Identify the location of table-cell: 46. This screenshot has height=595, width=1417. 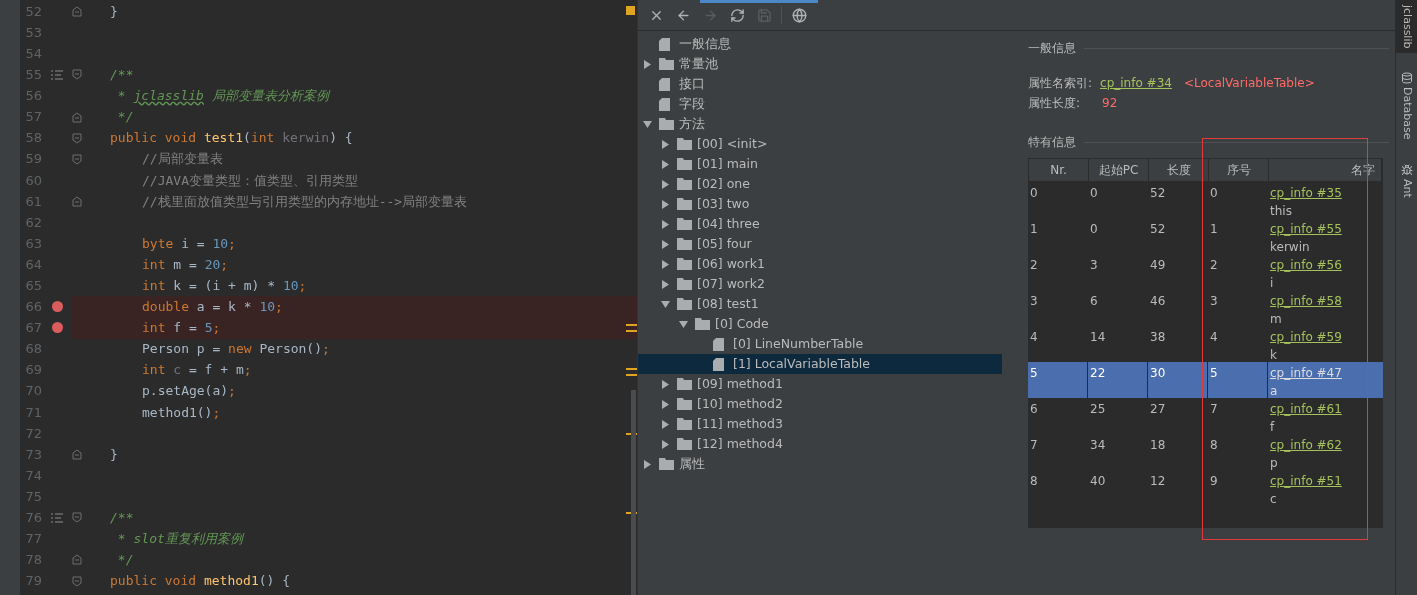
(1158, 301).